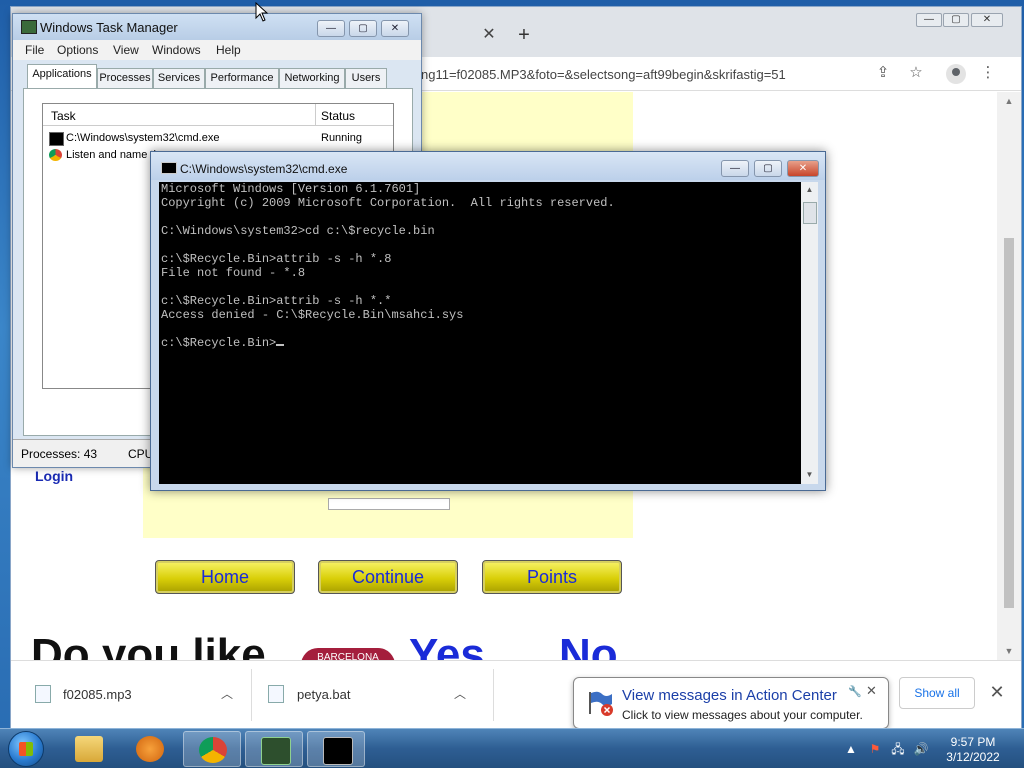 The image size is (1024, 768). I want to click on volume-icon: 🔊, so click(921, 749).